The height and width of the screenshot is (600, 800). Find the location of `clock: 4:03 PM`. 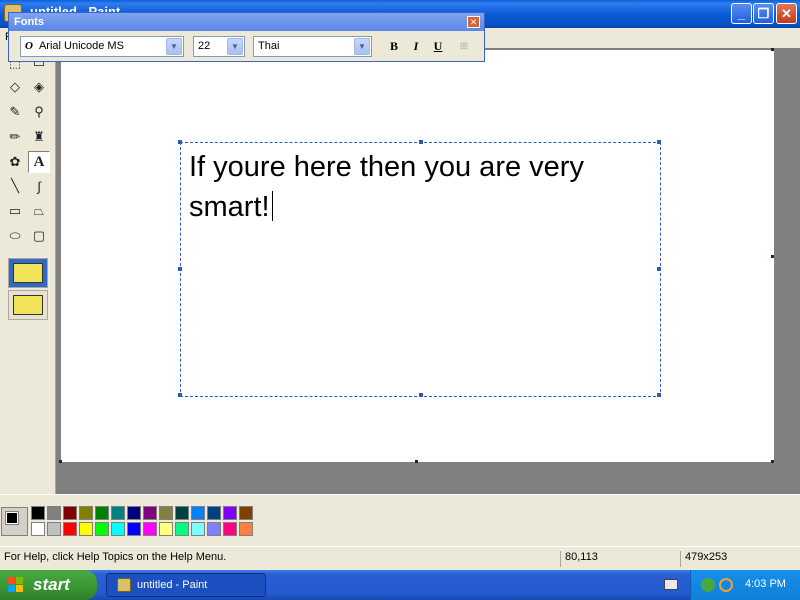

clock: 4:03 PM is located at coordinates (765, 584).